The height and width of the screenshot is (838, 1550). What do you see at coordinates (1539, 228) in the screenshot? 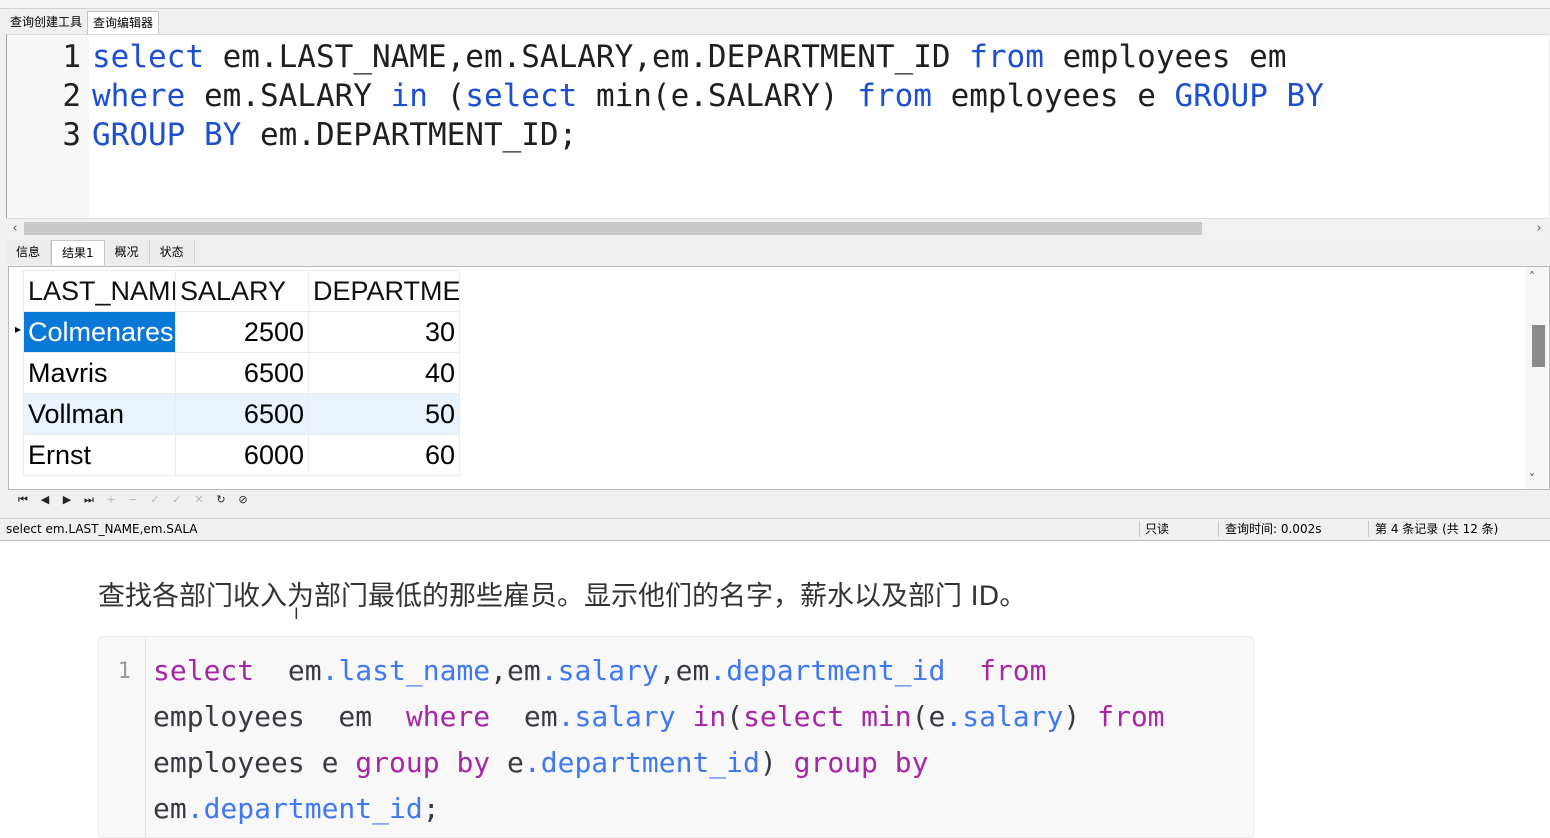
I see `scroll-right-icon: ›` at bounding box center [1539, 228].